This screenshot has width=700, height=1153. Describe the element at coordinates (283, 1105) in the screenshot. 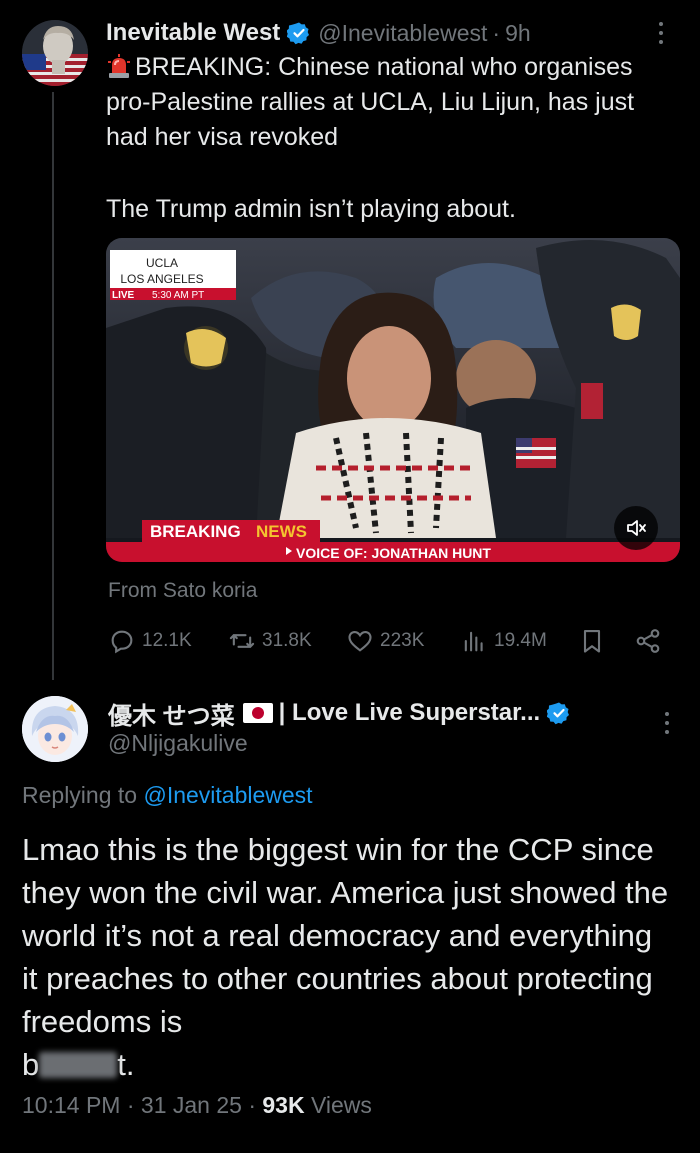

I see `reply-views-count: 93K` at that location.